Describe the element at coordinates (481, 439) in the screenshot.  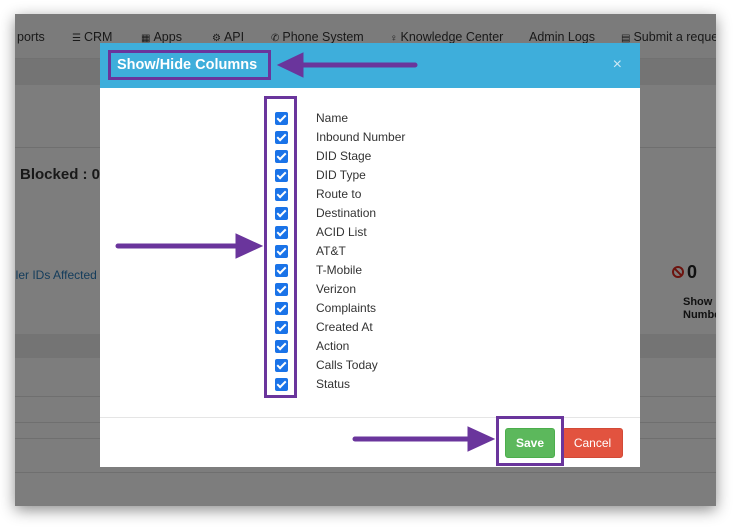
I see `arrow-head-save` at that location.